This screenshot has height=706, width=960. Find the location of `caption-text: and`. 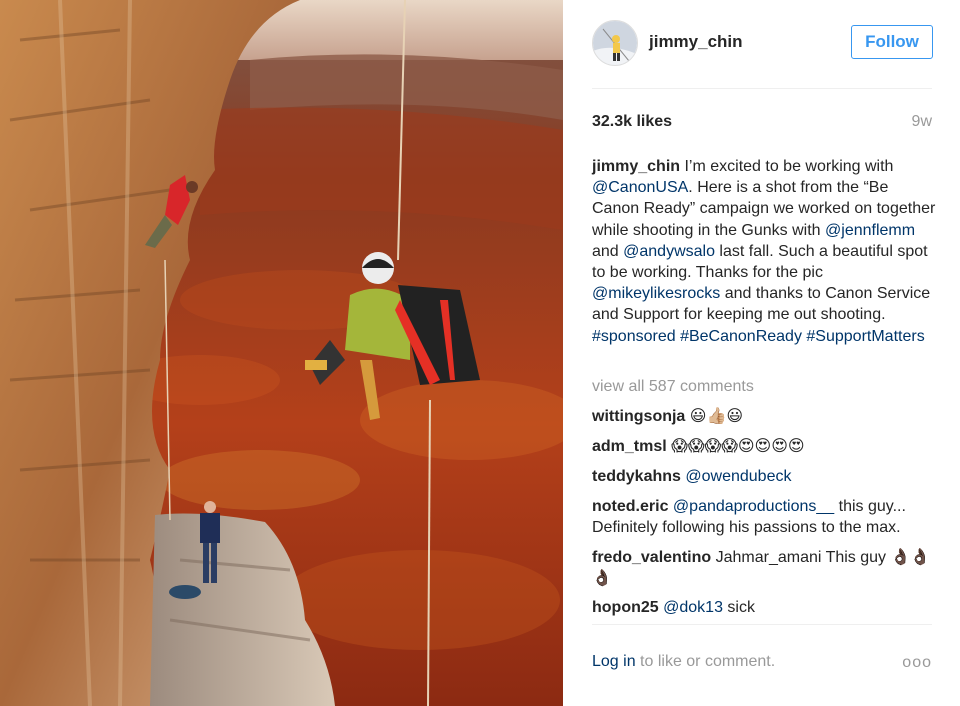

caption-text: and is located at coordinates (608, 251).